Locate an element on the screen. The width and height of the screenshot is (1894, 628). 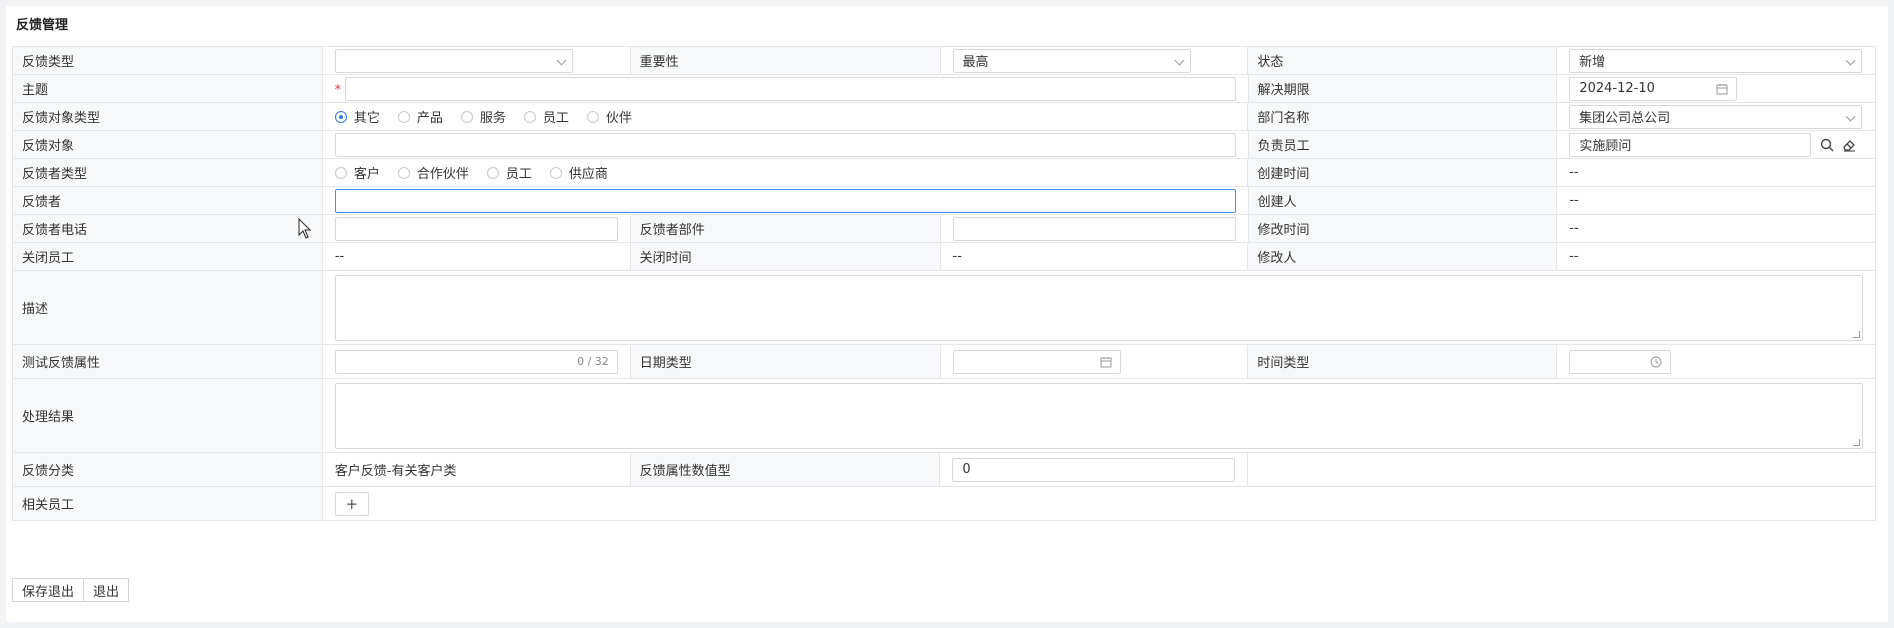
reporter-phone-input is located at coordinates (476, 228).